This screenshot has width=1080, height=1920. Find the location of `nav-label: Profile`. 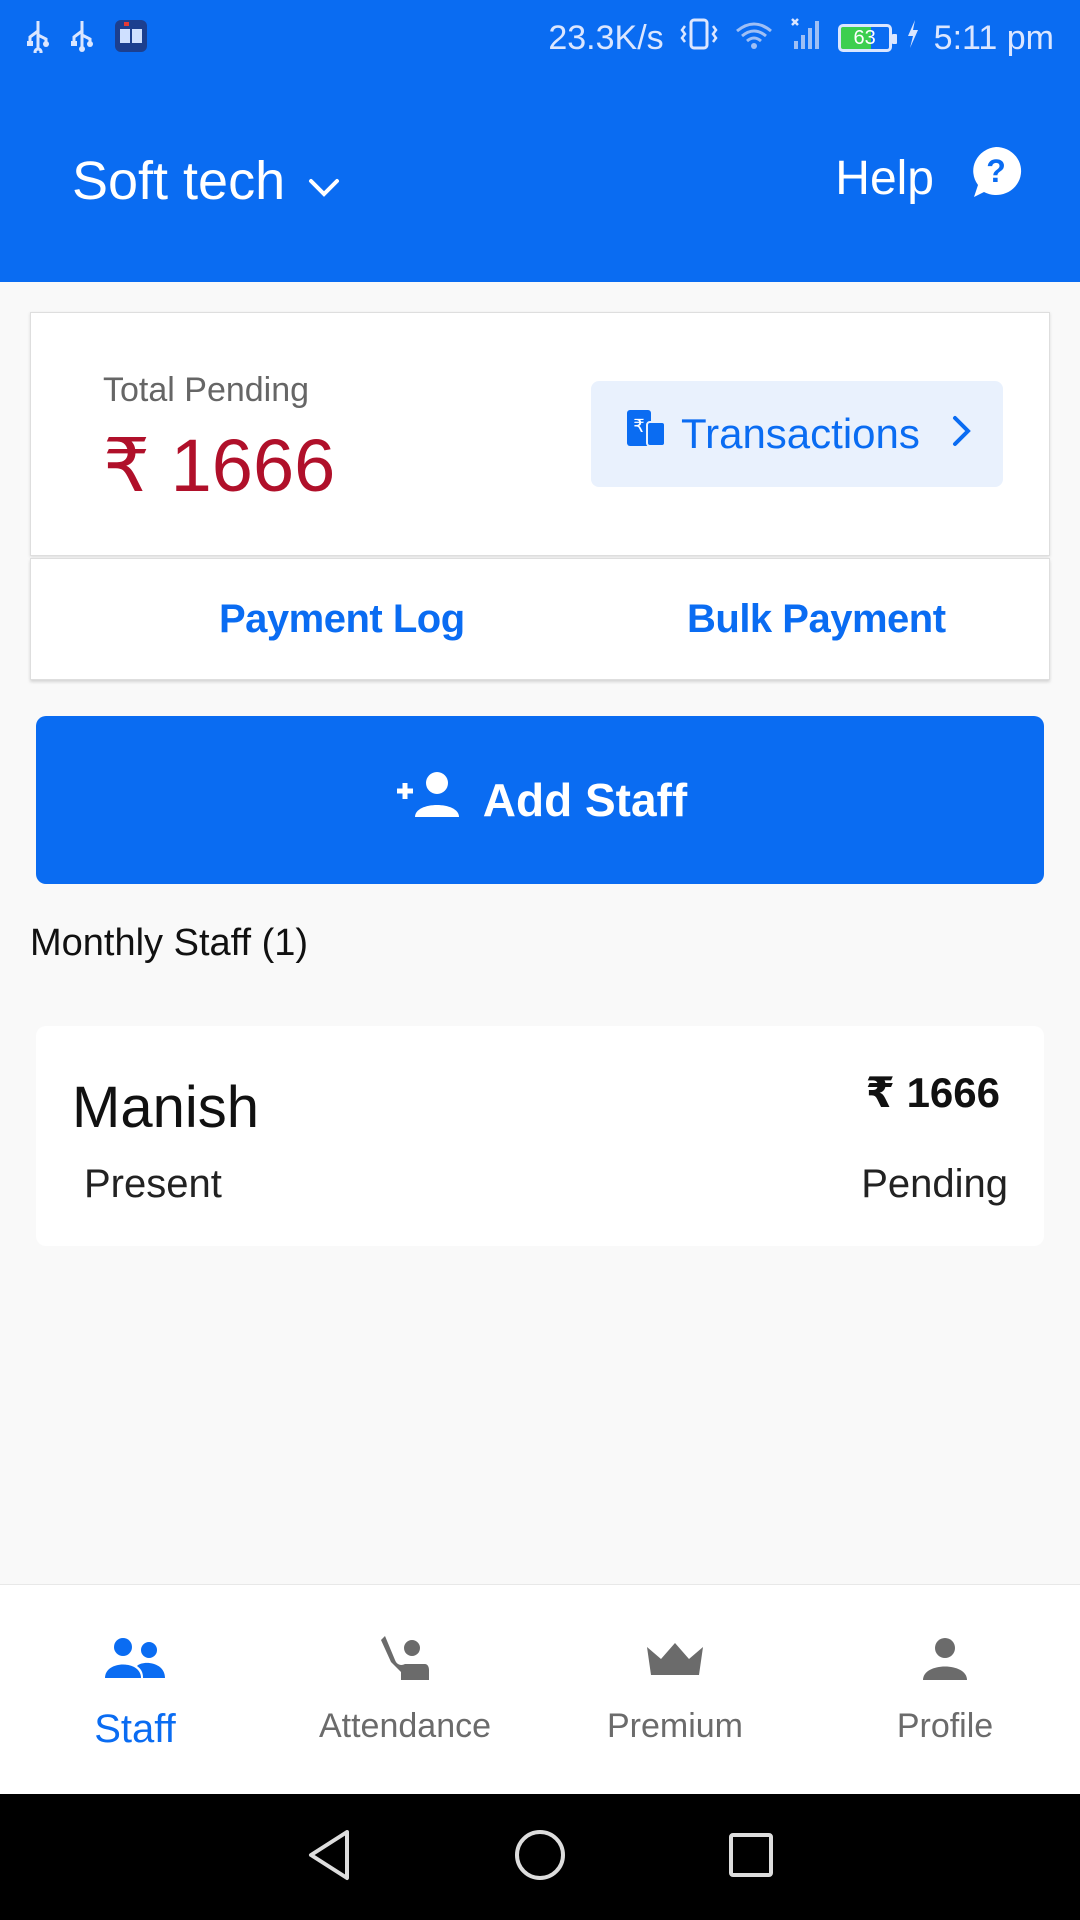

nav-label: Profile is located at coordinates (945, 1726).